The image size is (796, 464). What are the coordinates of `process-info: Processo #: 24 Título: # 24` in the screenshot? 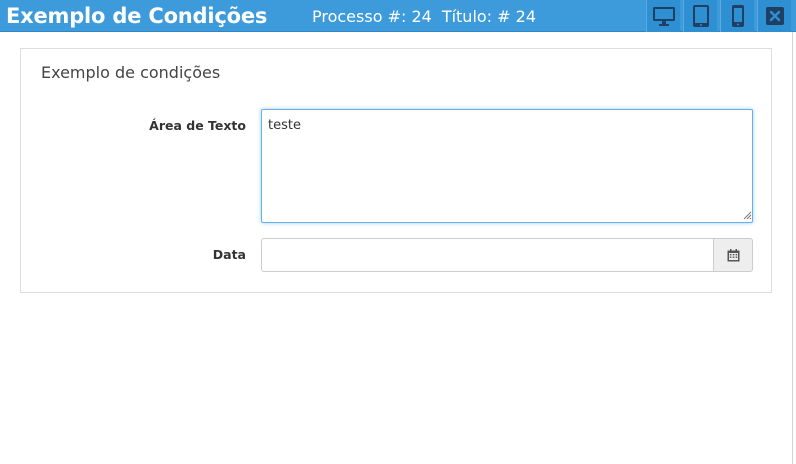 It's located at (429, 17).